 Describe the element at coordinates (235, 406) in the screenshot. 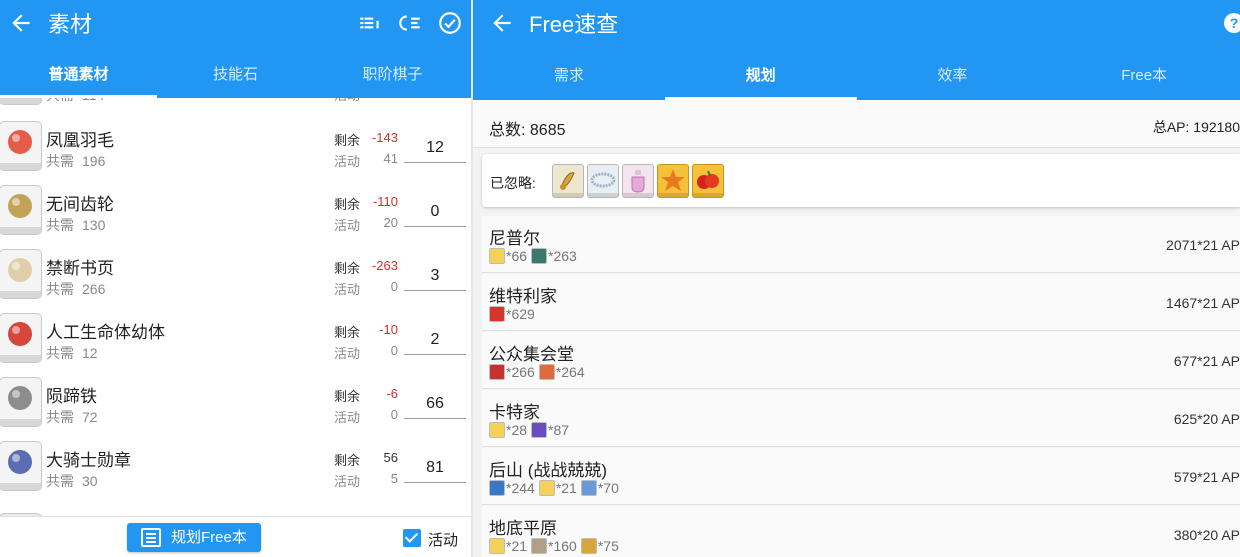

I see `list-item: 陨蹄铁 共需 72 剩余 -6 活动 0 66` at that location.